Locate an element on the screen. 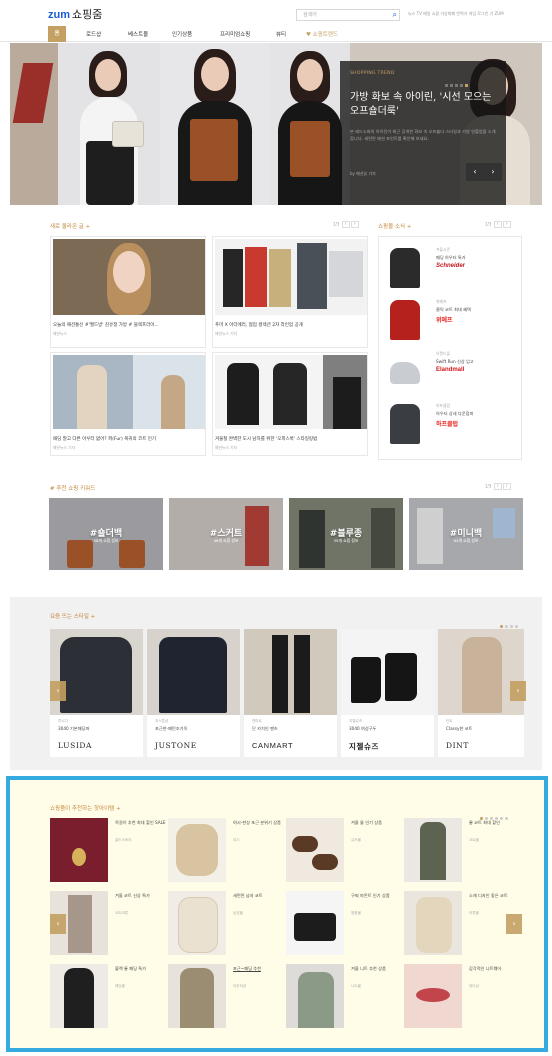  nav-item-popular: 인기상품 is located at coordinates (182, 34).